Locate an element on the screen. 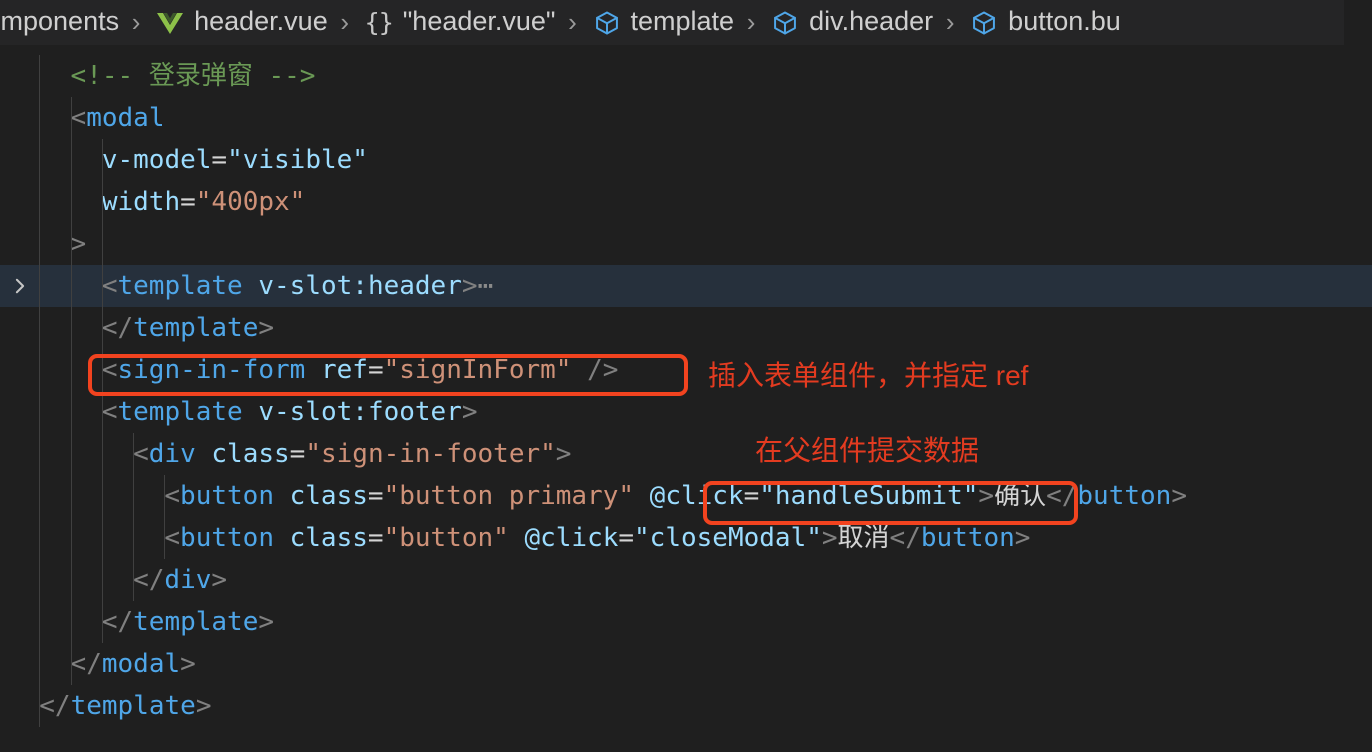 The width and height of the screenshot is (1372, 752). code-line: <div class="sign-in-footer"> is located at coordinates (686, 454).